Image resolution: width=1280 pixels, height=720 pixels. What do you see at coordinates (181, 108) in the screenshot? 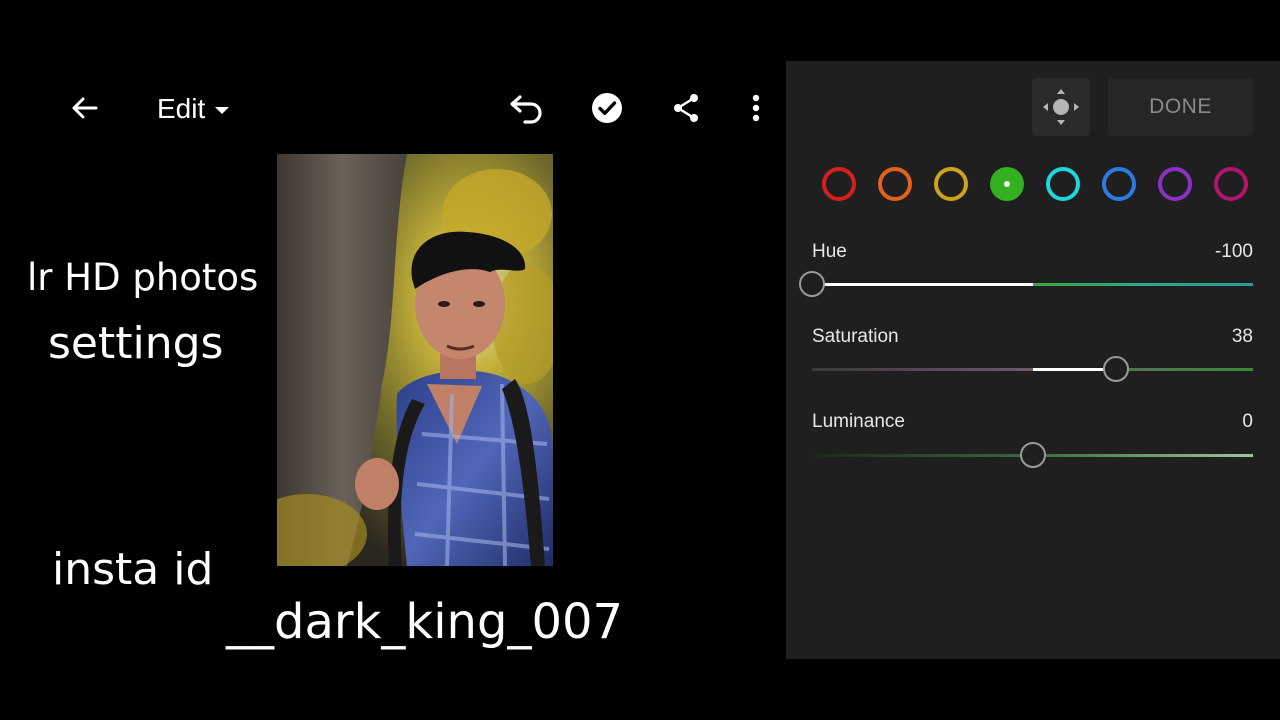
I see `edit-mode-label: Edit` at bounding box center [181, 108].